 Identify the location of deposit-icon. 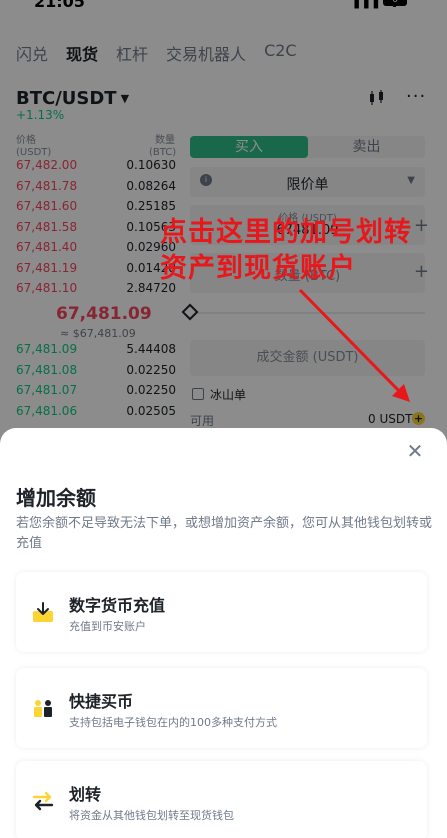
(43, 612).